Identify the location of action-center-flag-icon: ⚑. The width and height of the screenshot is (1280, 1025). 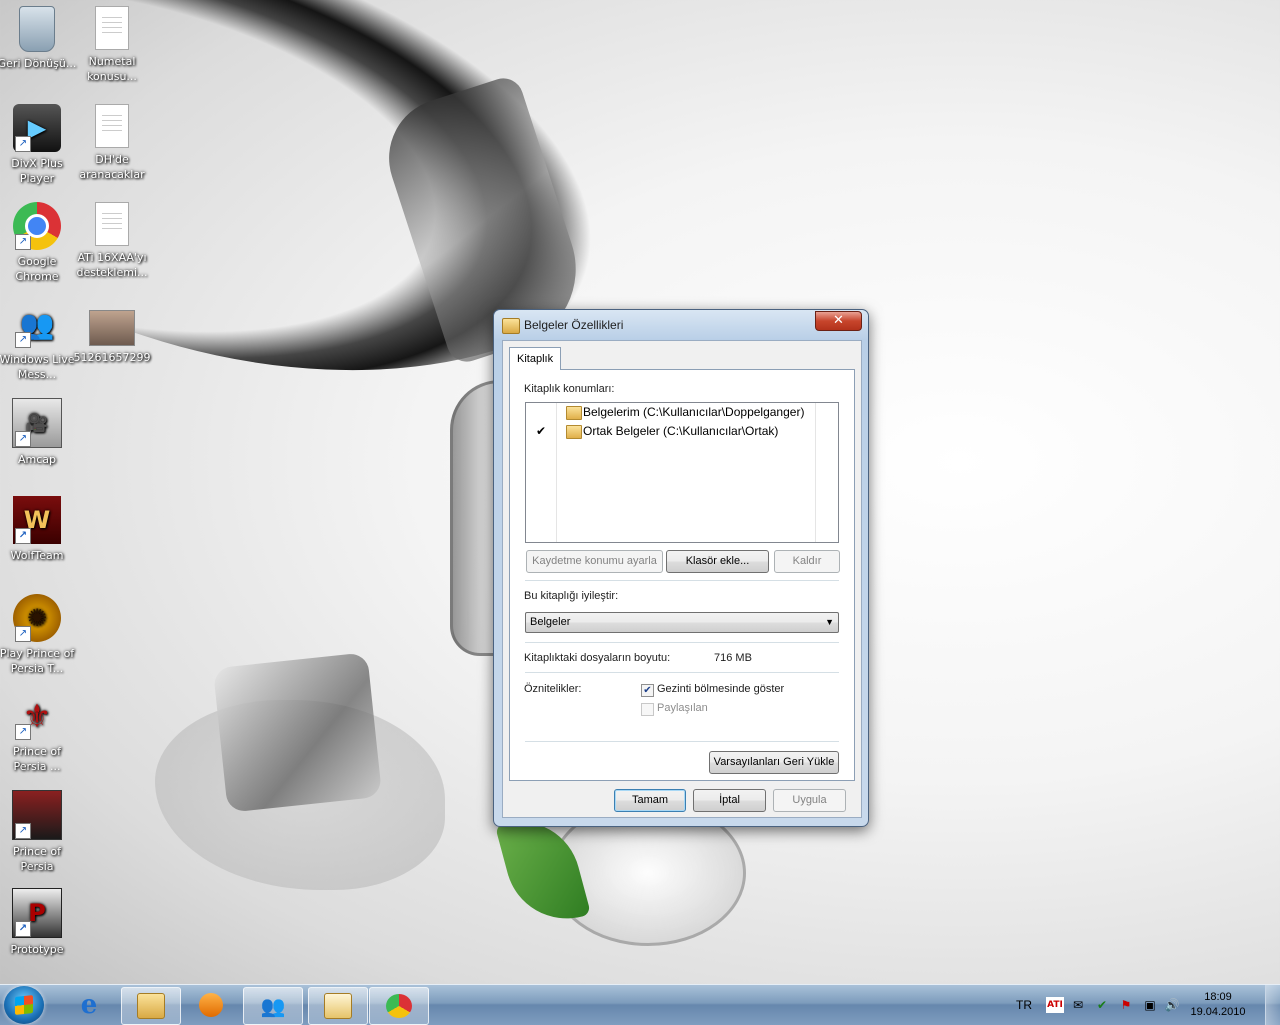
(1126, 1005).